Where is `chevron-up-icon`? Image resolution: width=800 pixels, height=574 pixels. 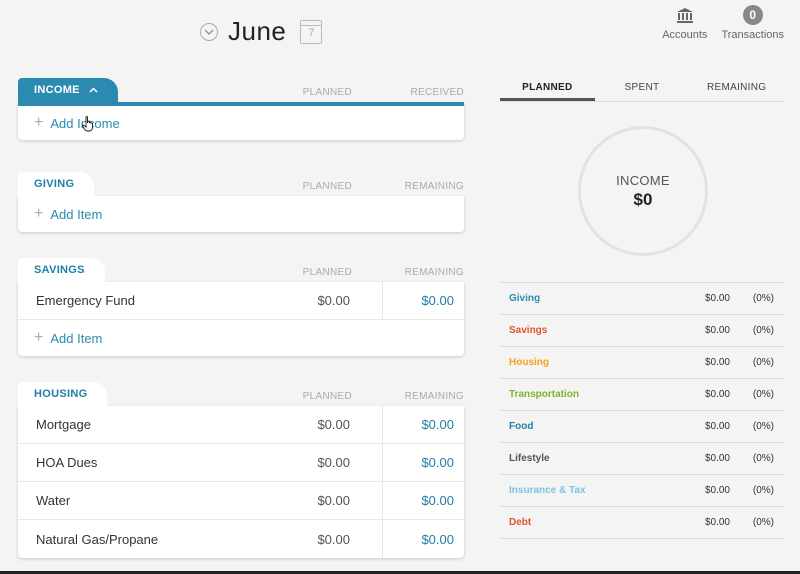
chevron-up-icon is located at coordinates (93, 90).